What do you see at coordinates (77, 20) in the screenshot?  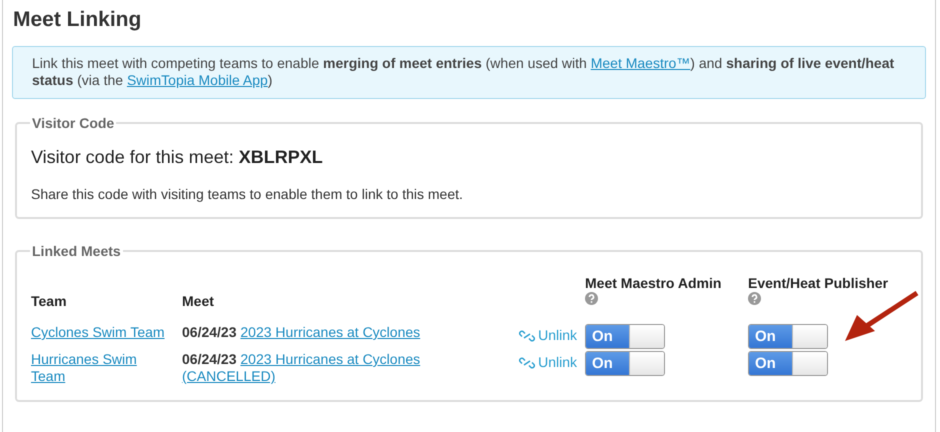 I see `page-title: Meet Linking` at bounding box center [77, 20].